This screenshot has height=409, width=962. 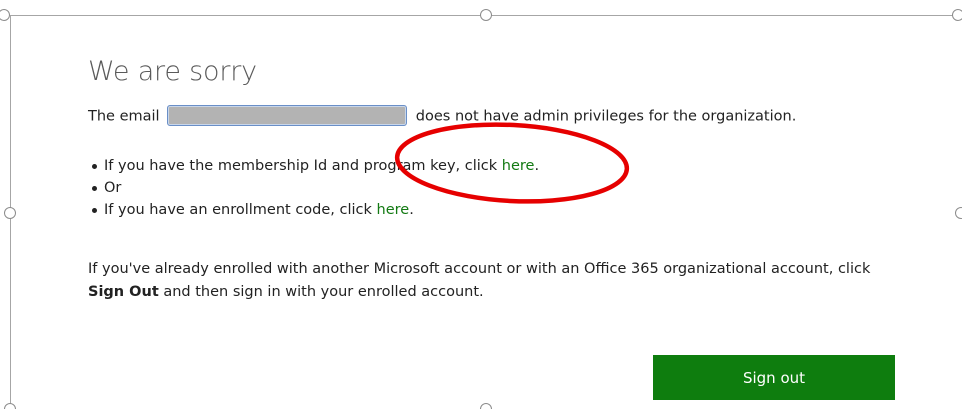 I want to click on resize-handle-bottom-center, so click(x=486, y=406).